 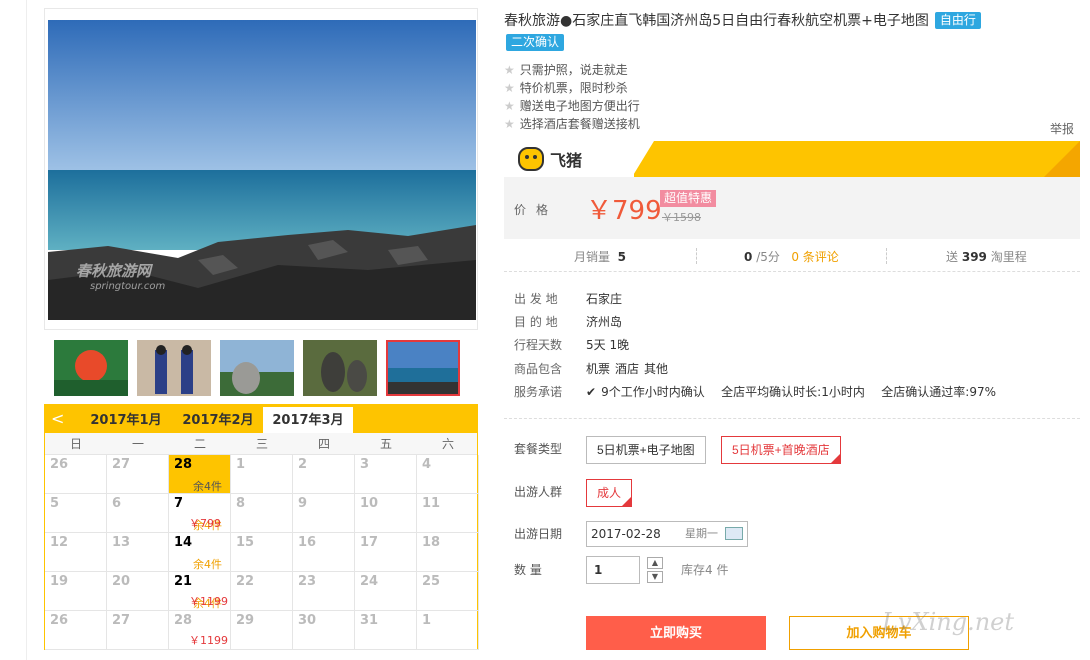 What do you see at coordinates (431, 503) in the screenshot?
I see `day-number: 11` at bounding box center [431, 503].